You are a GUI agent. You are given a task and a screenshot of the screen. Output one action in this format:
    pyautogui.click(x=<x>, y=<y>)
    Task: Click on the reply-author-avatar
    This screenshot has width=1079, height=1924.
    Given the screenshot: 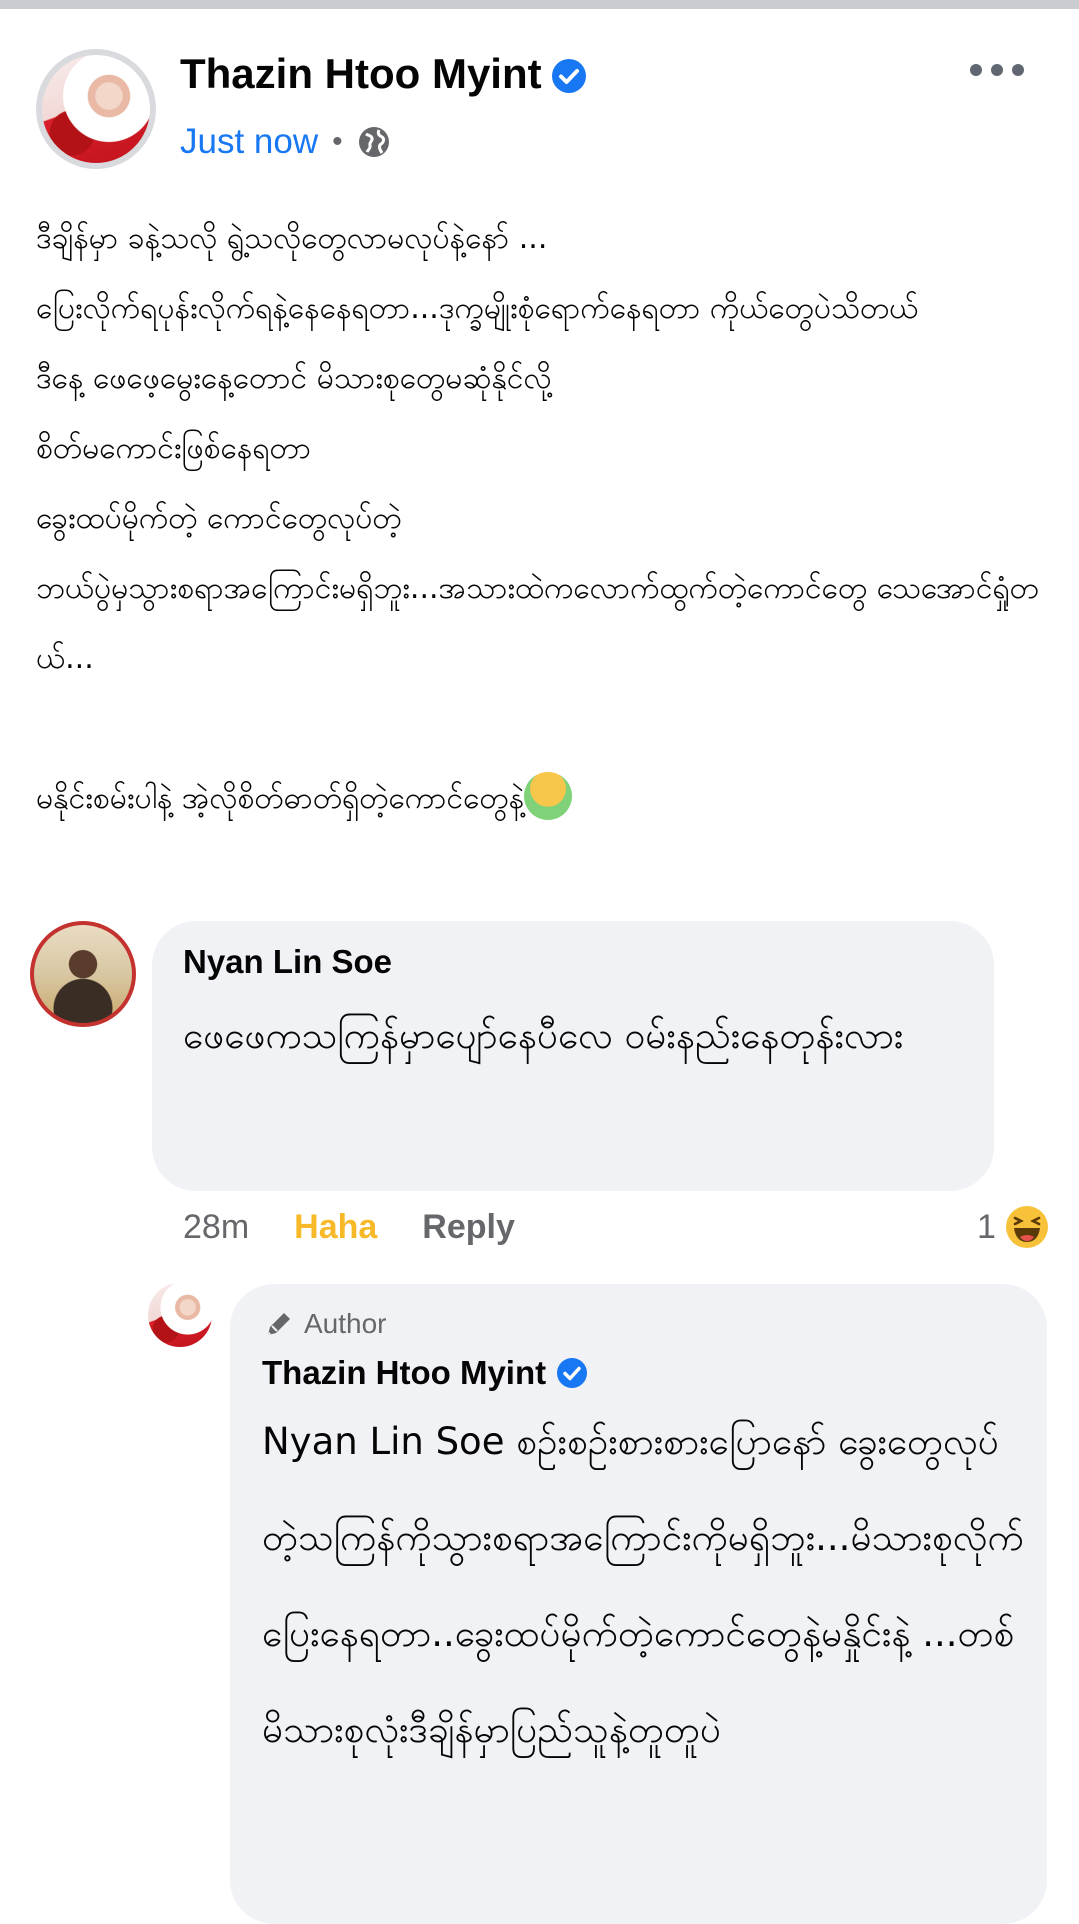 What is the action you would take?
    pyautogui.click(x=180, y=1315)
    